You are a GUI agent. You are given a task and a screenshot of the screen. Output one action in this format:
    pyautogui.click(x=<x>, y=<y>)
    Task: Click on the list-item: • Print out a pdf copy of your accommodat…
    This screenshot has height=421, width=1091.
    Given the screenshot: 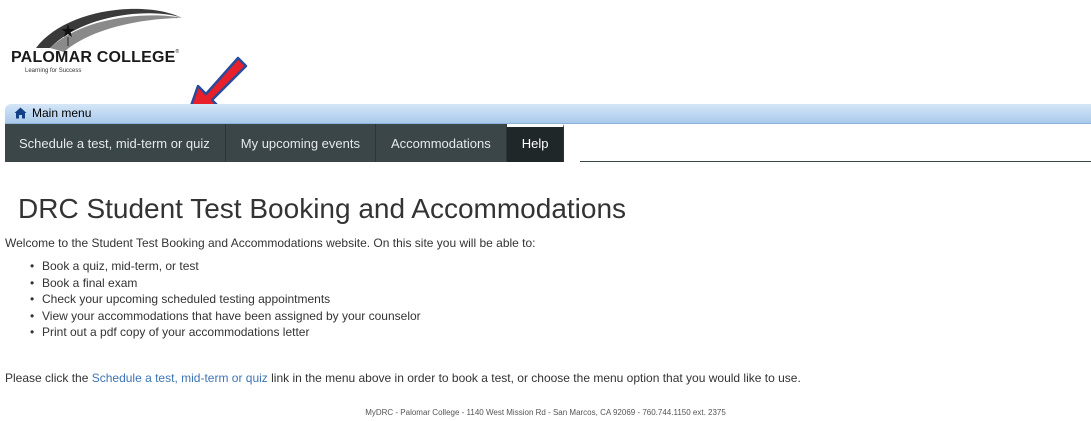 What is the action you would take?
    pyautogui.click(x=170, y=332)
    